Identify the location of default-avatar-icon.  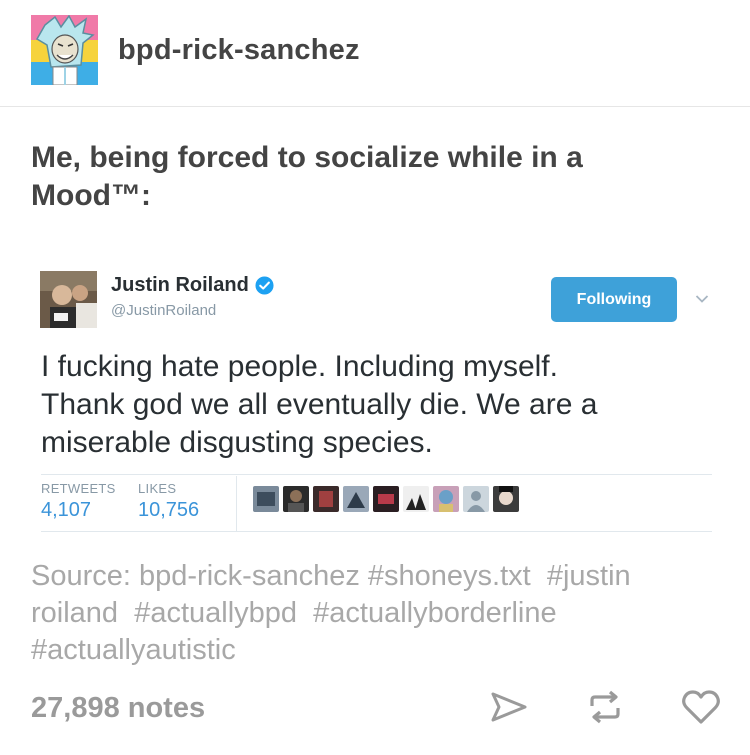
(476, 499).